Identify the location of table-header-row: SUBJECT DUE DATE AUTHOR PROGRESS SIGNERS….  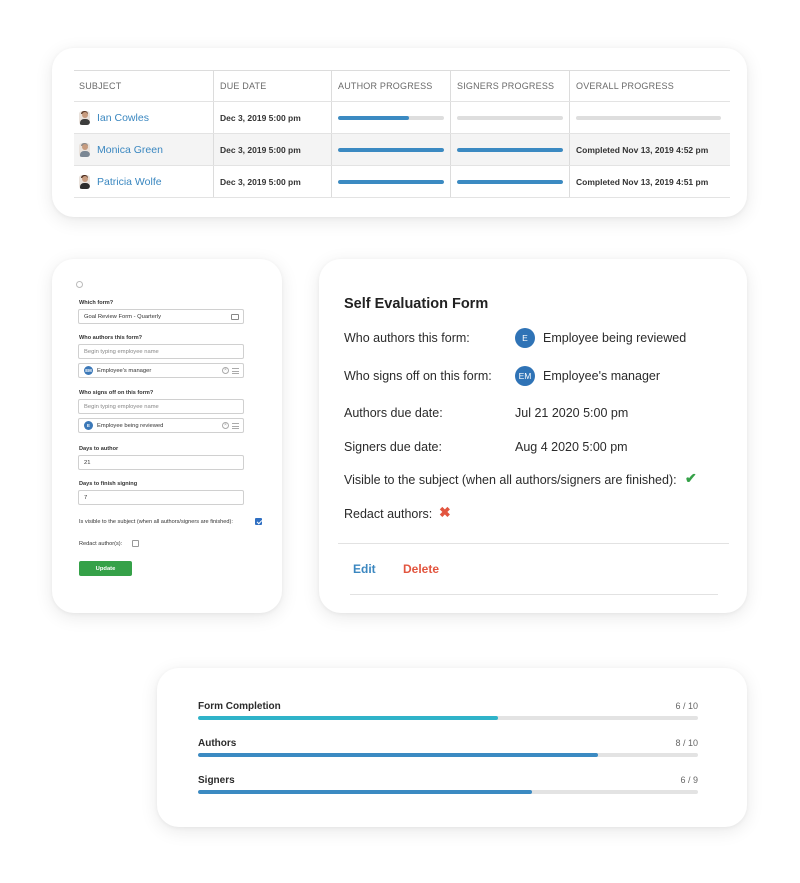
(402, 86).